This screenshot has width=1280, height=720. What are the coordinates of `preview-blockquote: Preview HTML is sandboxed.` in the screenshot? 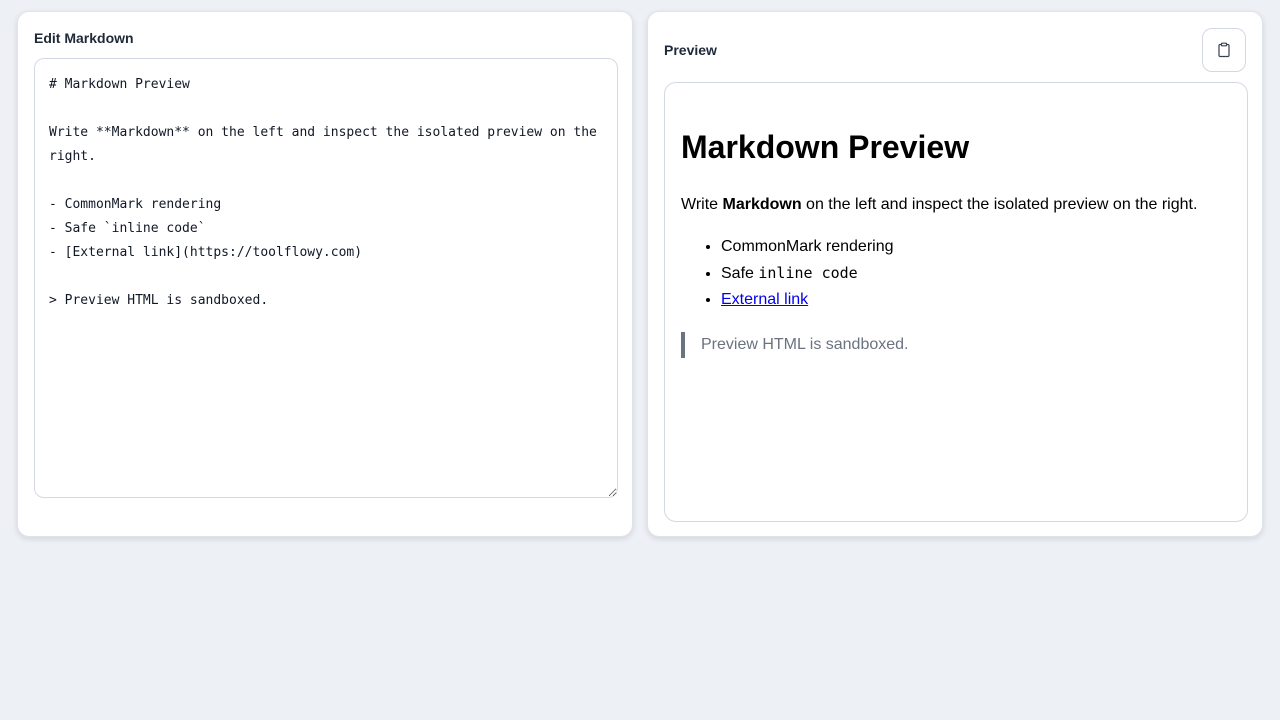 It's located at (956, 345).